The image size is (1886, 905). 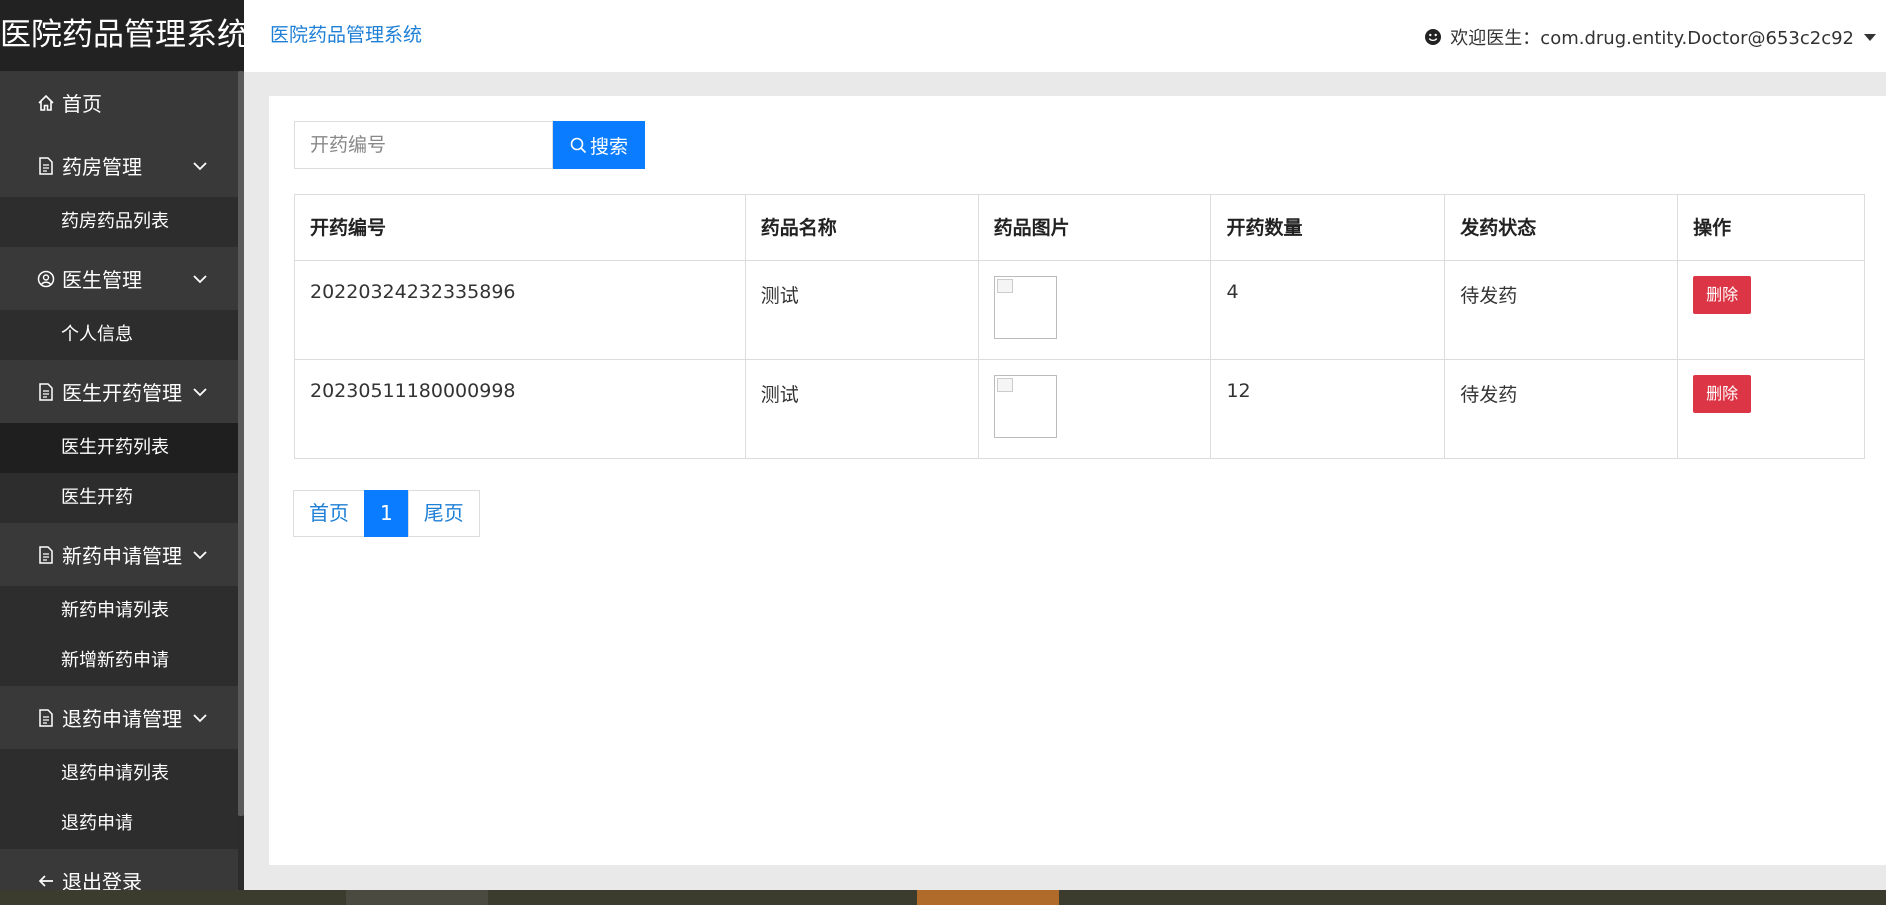 I want to click on page-current: 1, so click(x=386, y=513).